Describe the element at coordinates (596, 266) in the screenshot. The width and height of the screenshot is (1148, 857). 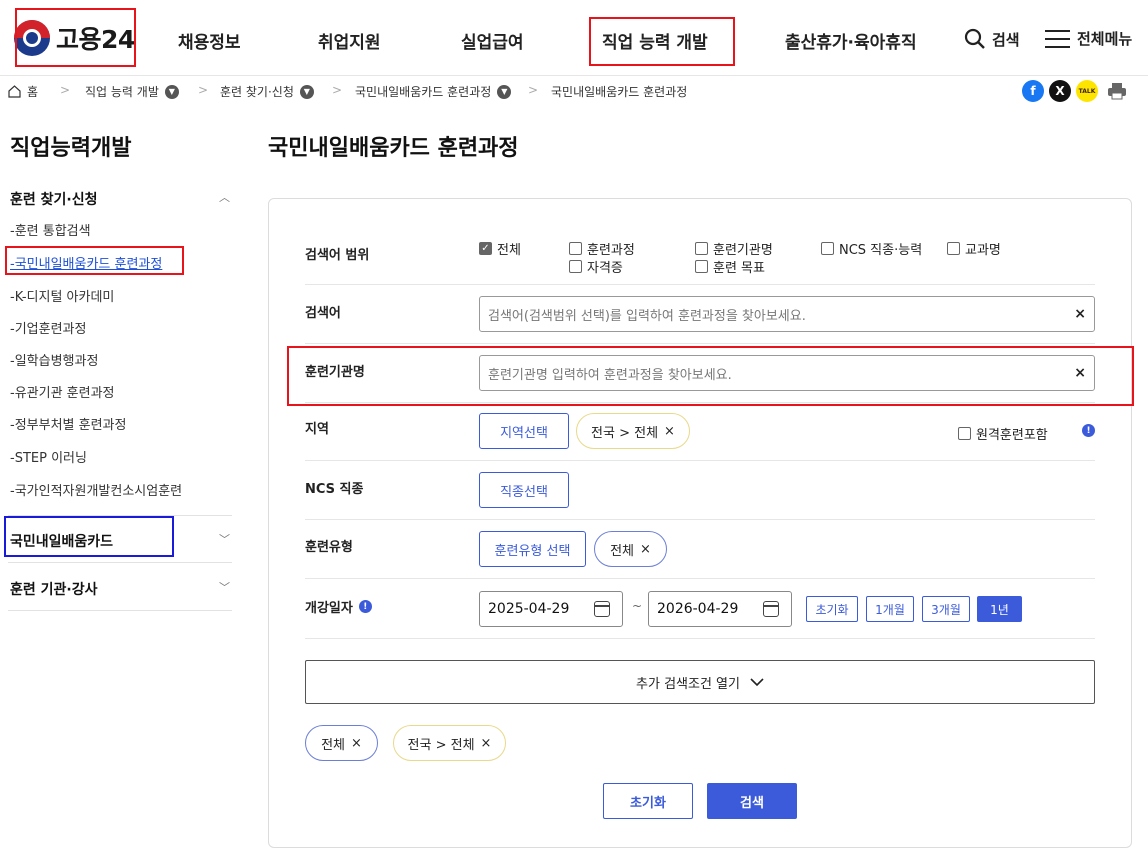
I see `scope-checkbox-cert: 자격증` at that location.